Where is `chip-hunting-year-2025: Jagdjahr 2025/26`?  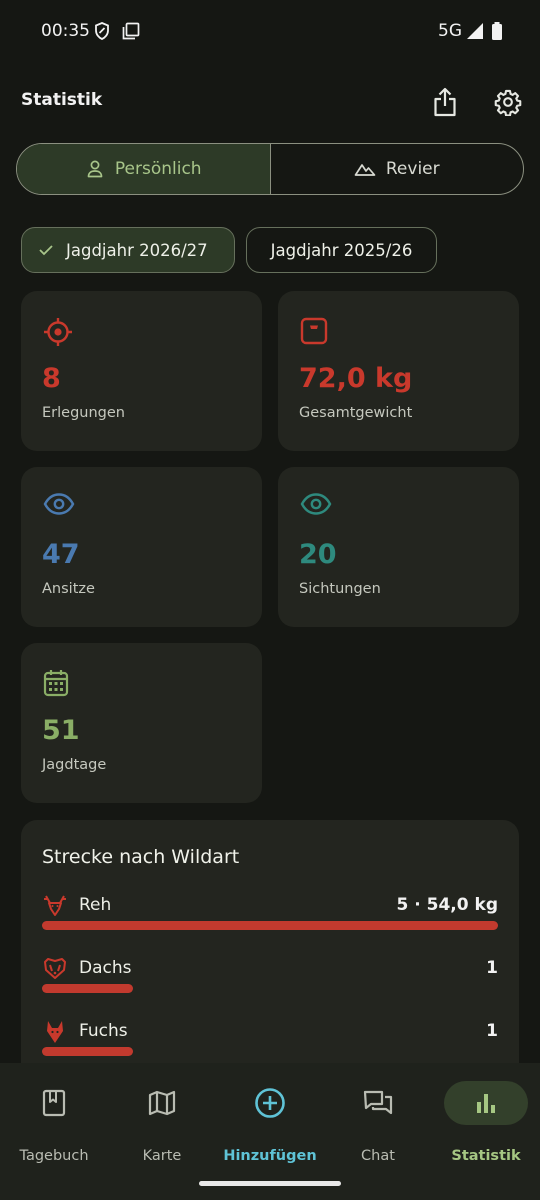
chip-hunting-year-2025: Jagdjahr 2025/26 is located at coordinates (341, 250).